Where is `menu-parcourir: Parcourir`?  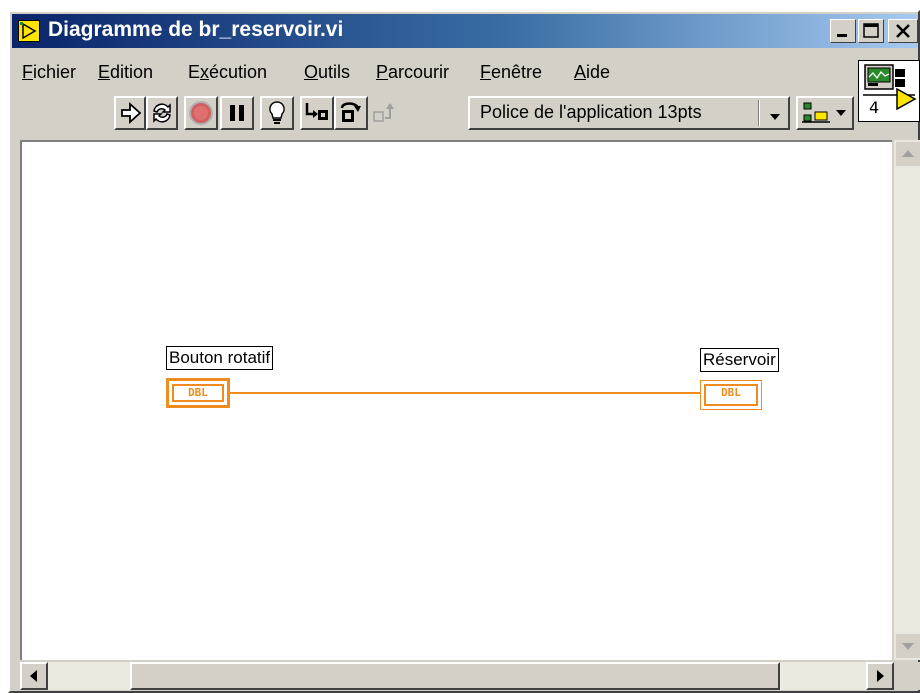 menu-parcourir: Parcourir is located at coordinates (412, 72).